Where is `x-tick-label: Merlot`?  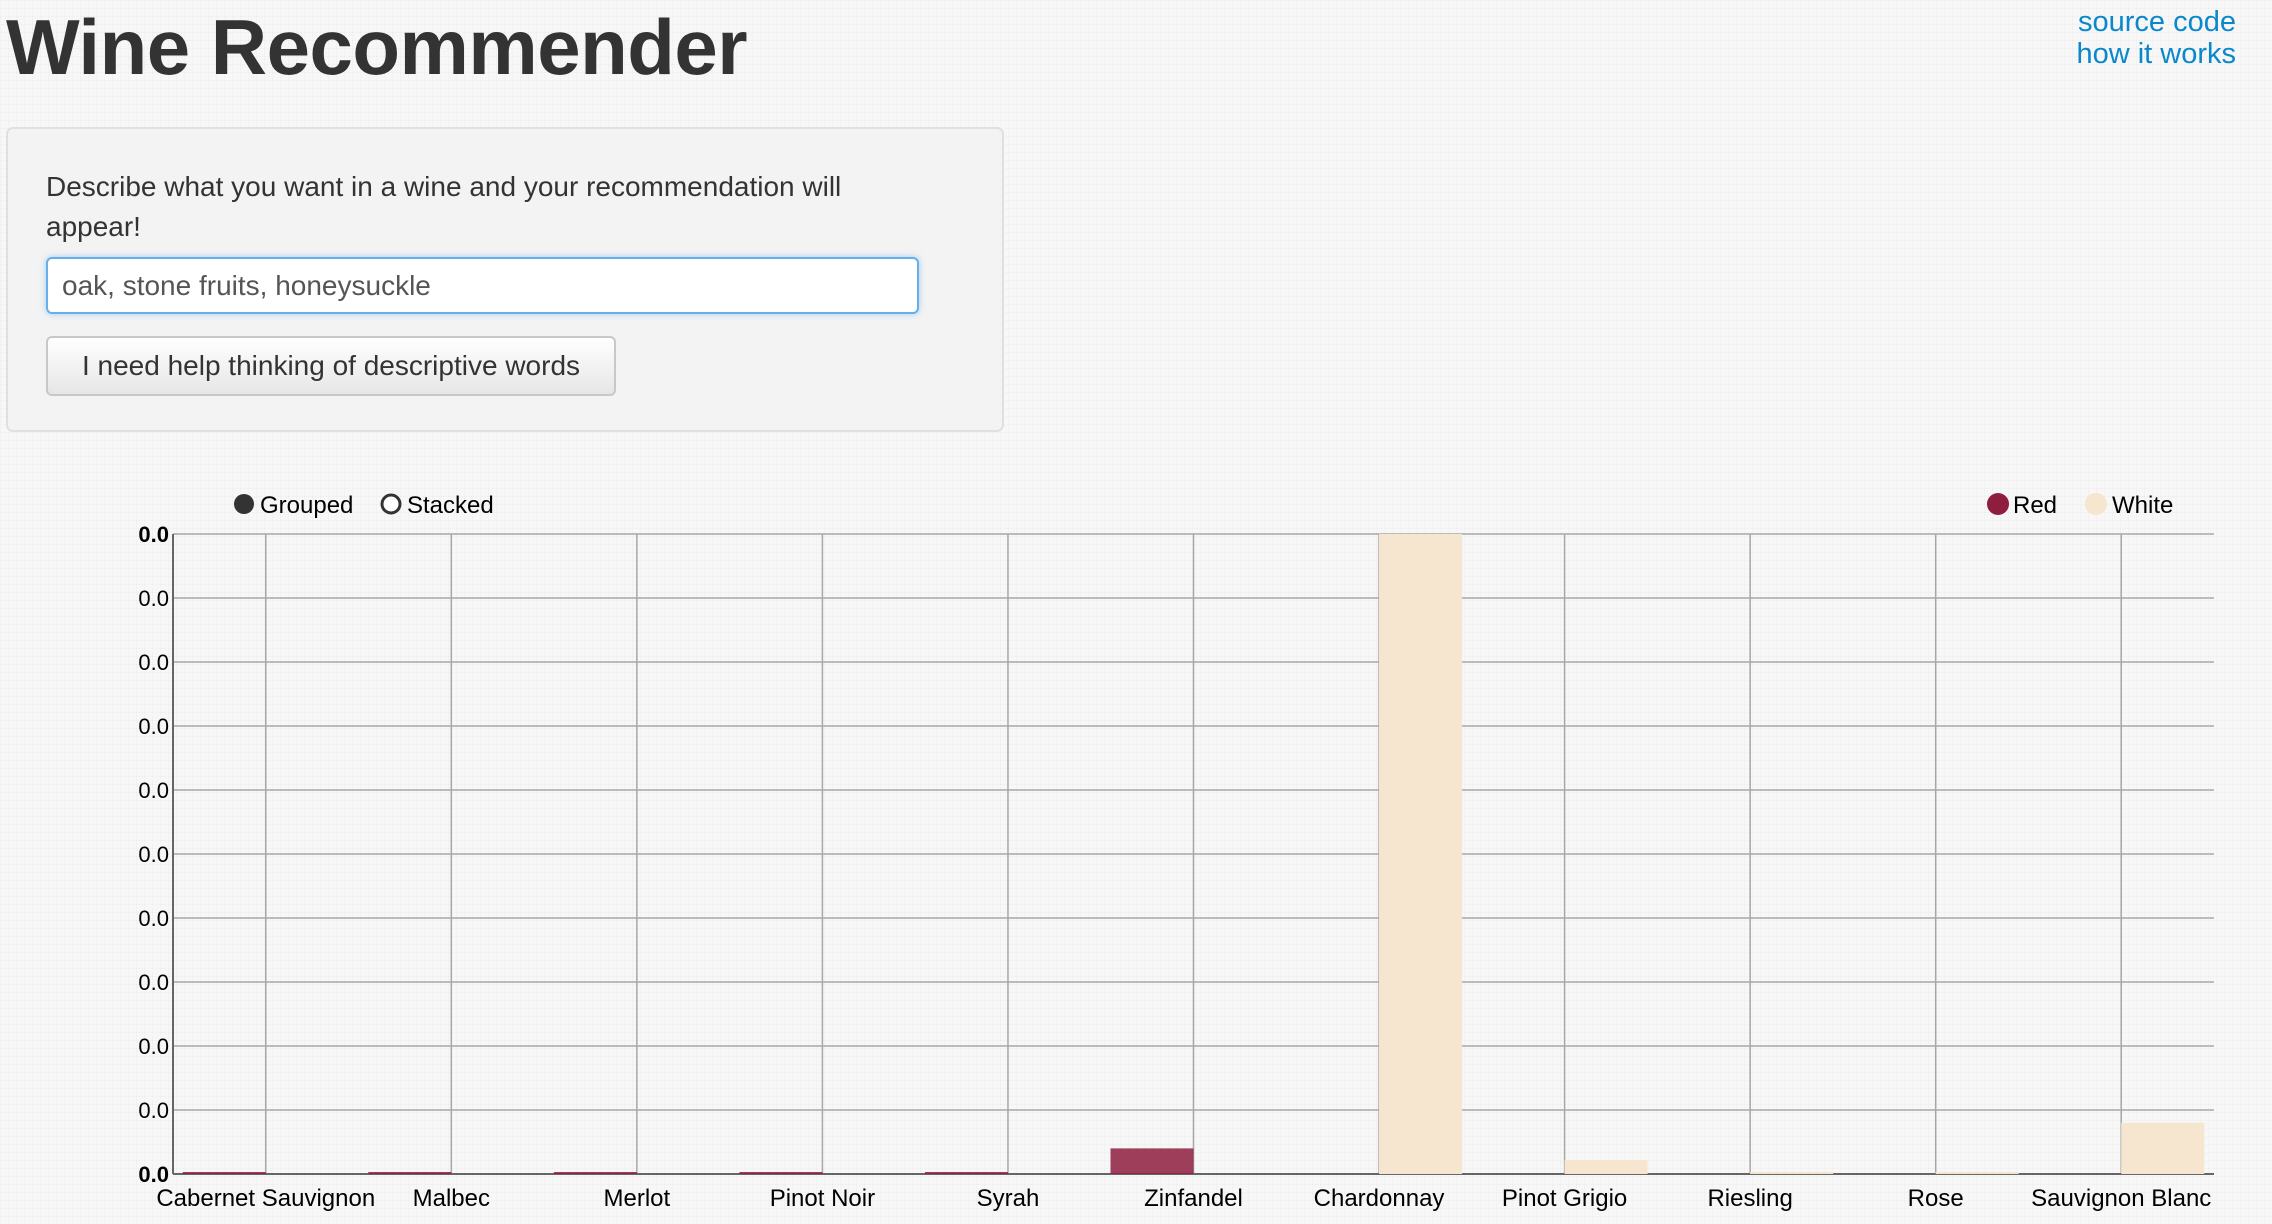
x-tick-label: Merlot is located at coordinates (637, 1198).